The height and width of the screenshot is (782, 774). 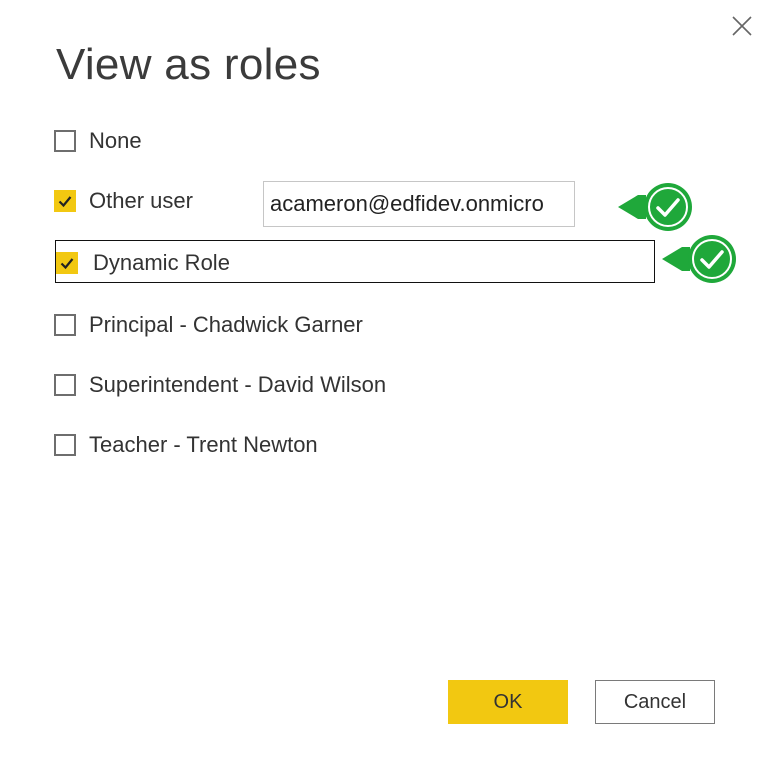 What do you see at coordinates (226, 324) in the screenshot?
I see `role-label-principal: Principal - Chadwick Garner` at bounding box center [226, 324].